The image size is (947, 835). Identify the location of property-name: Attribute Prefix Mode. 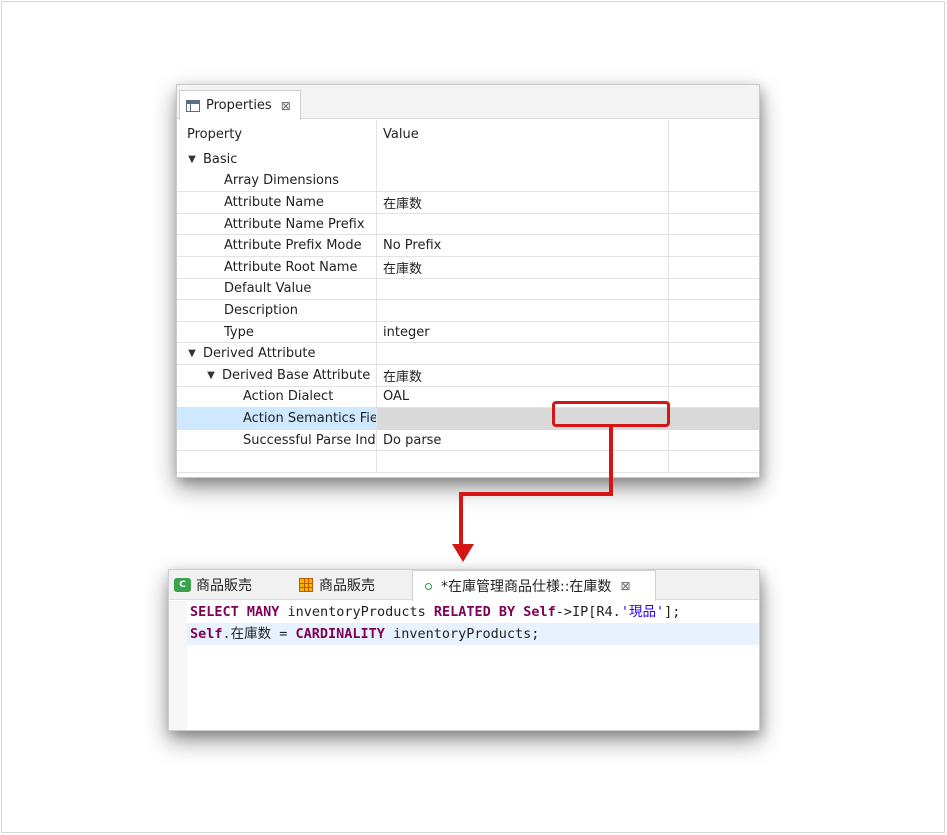
(277, 246).